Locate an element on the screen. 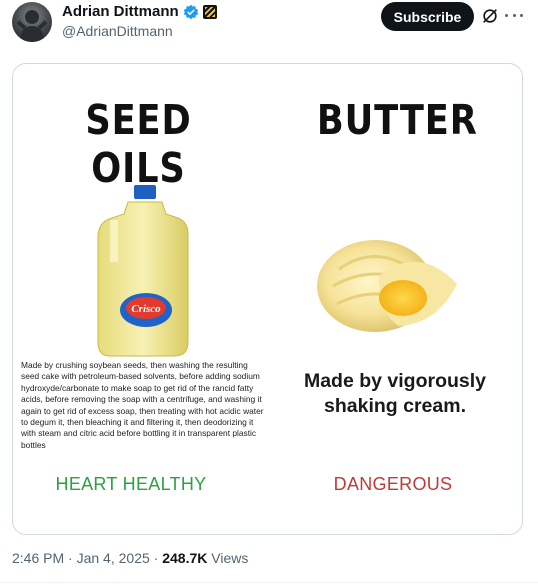 This screenshot has width=538, height=585. bottom-divider is located at coordinates (269, 582).